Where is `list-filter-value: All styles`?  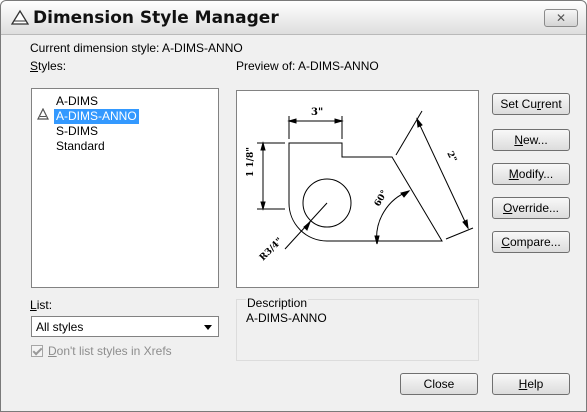
list-filter-value: All styles is located at coordinates (60, 327).